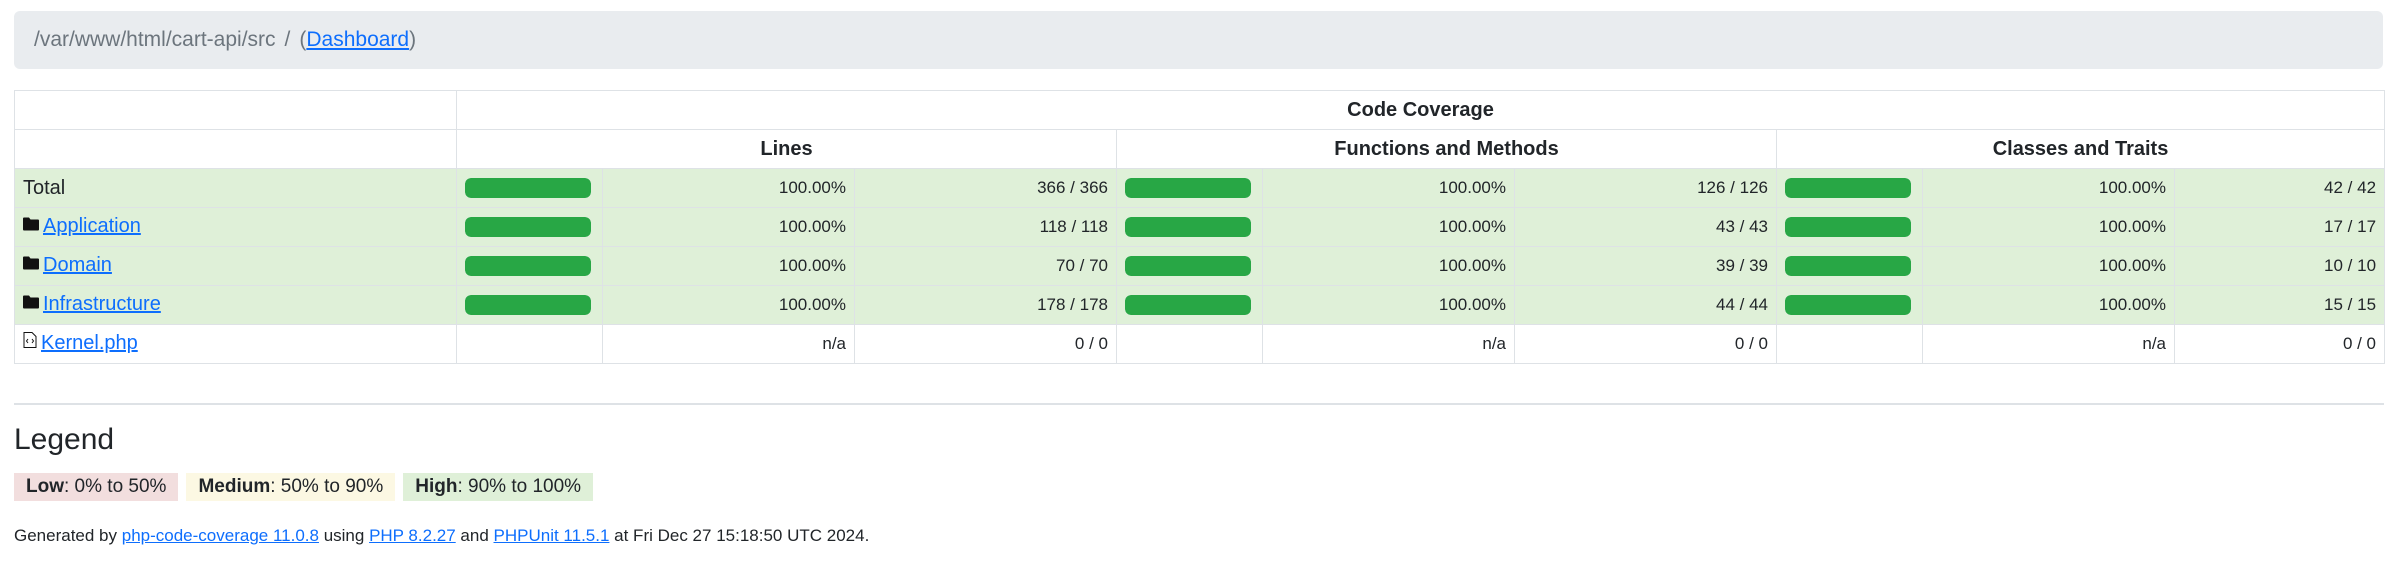  I want to click on column-header-lines: Lines, so click(786, 149).